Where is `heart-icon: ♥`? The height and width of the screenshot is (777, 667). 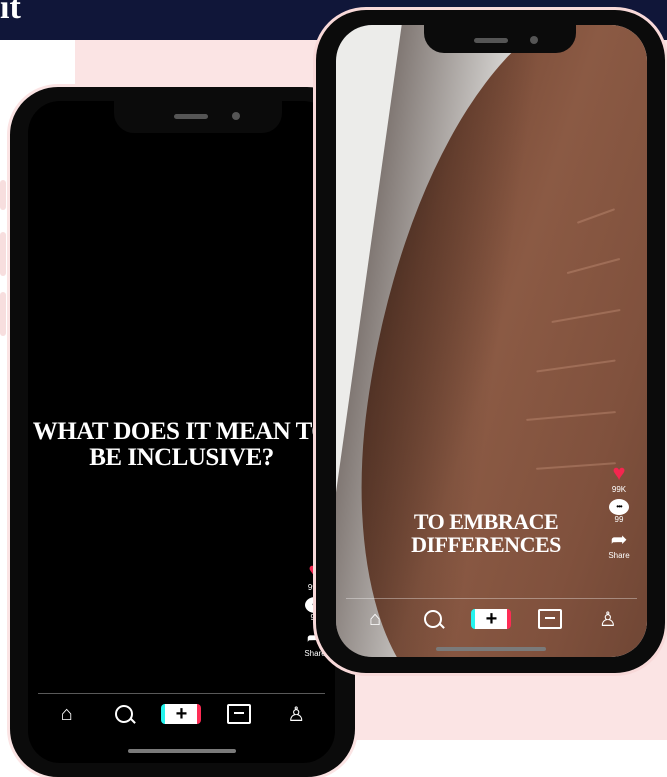 heart-icon: ♥ is located at coordinates (619, 473).